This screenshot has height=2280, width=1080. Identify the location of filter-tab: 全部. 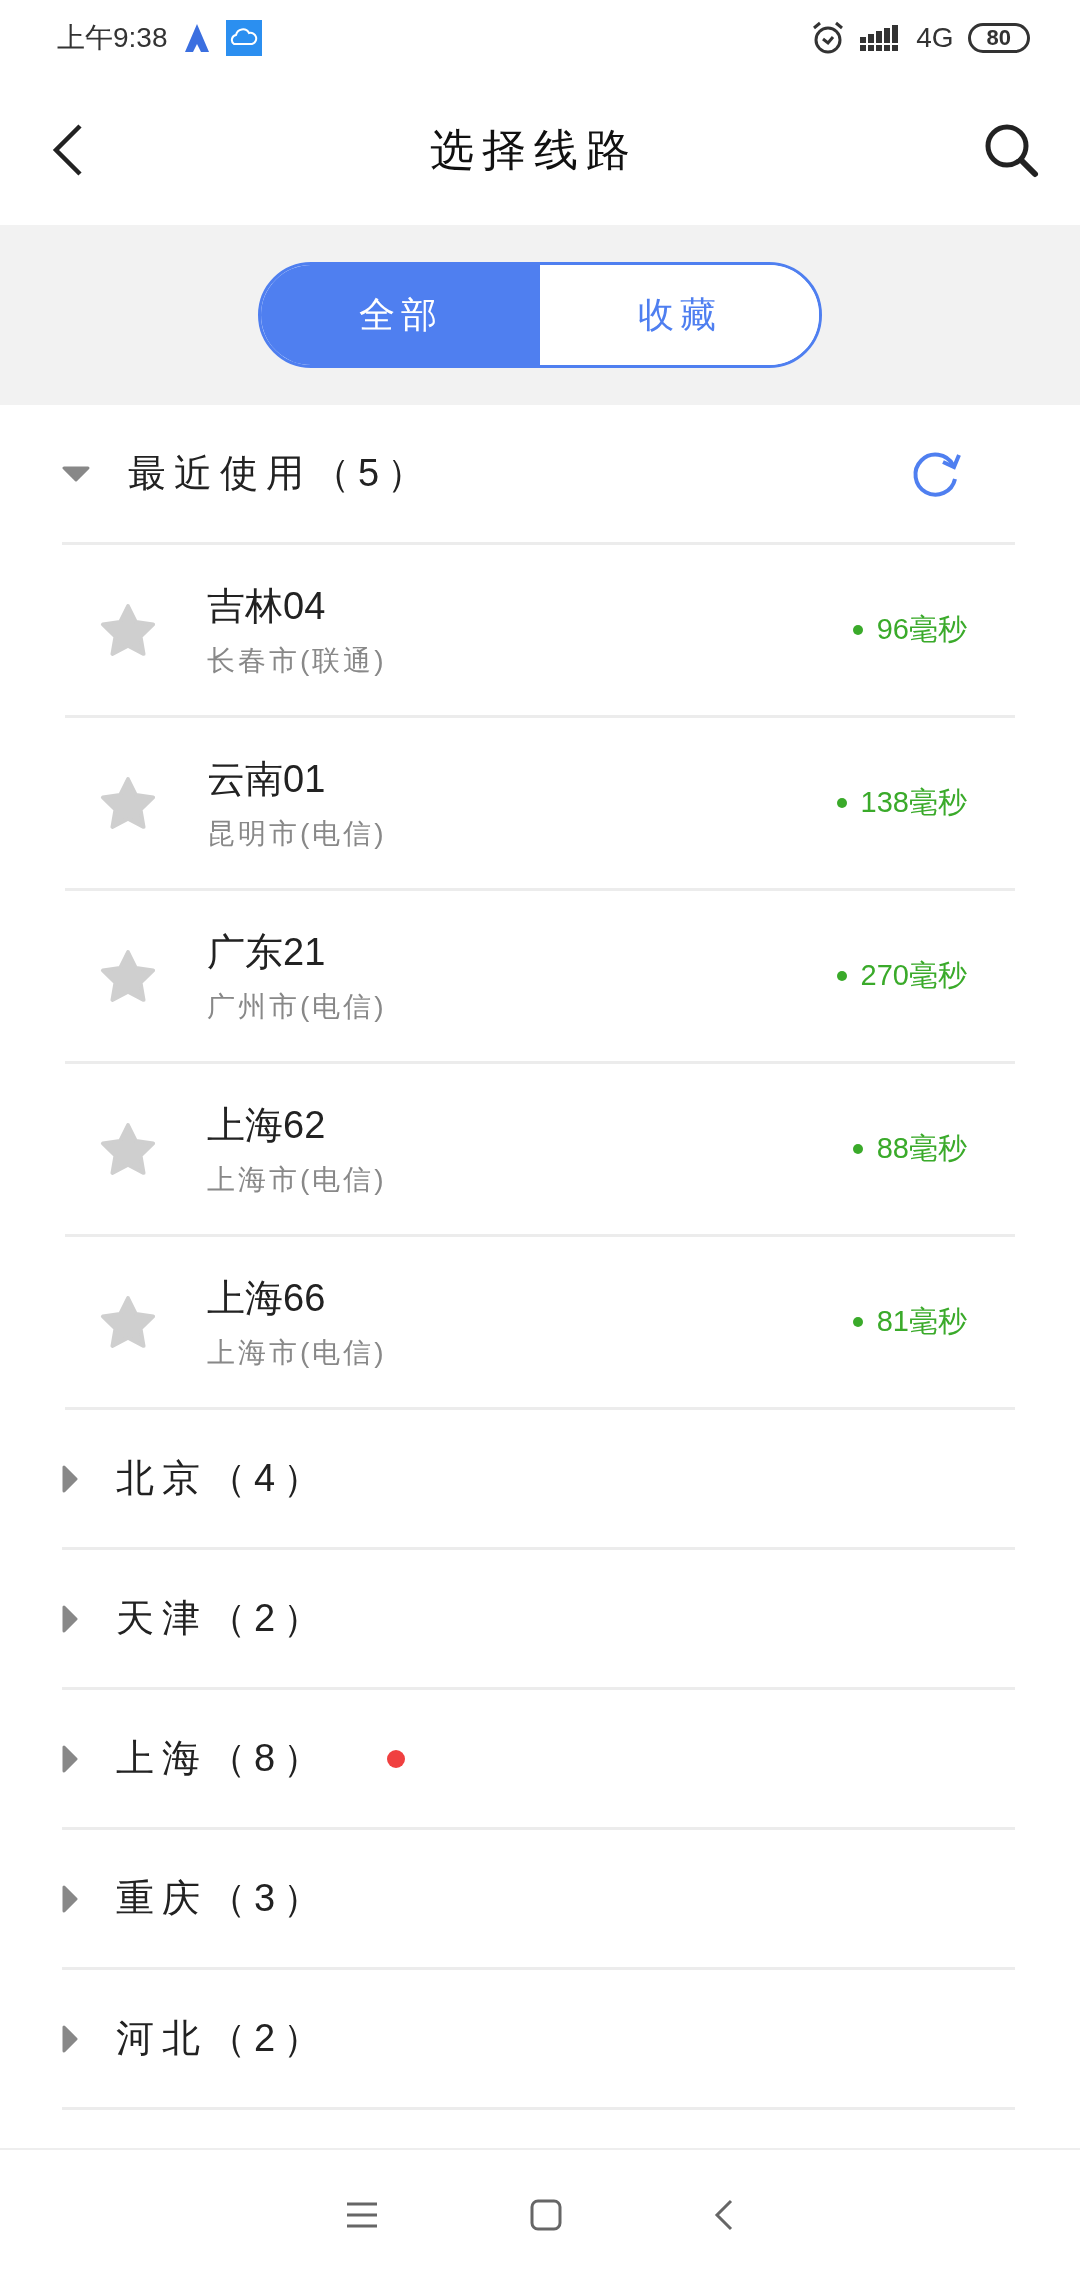
(400, 315).